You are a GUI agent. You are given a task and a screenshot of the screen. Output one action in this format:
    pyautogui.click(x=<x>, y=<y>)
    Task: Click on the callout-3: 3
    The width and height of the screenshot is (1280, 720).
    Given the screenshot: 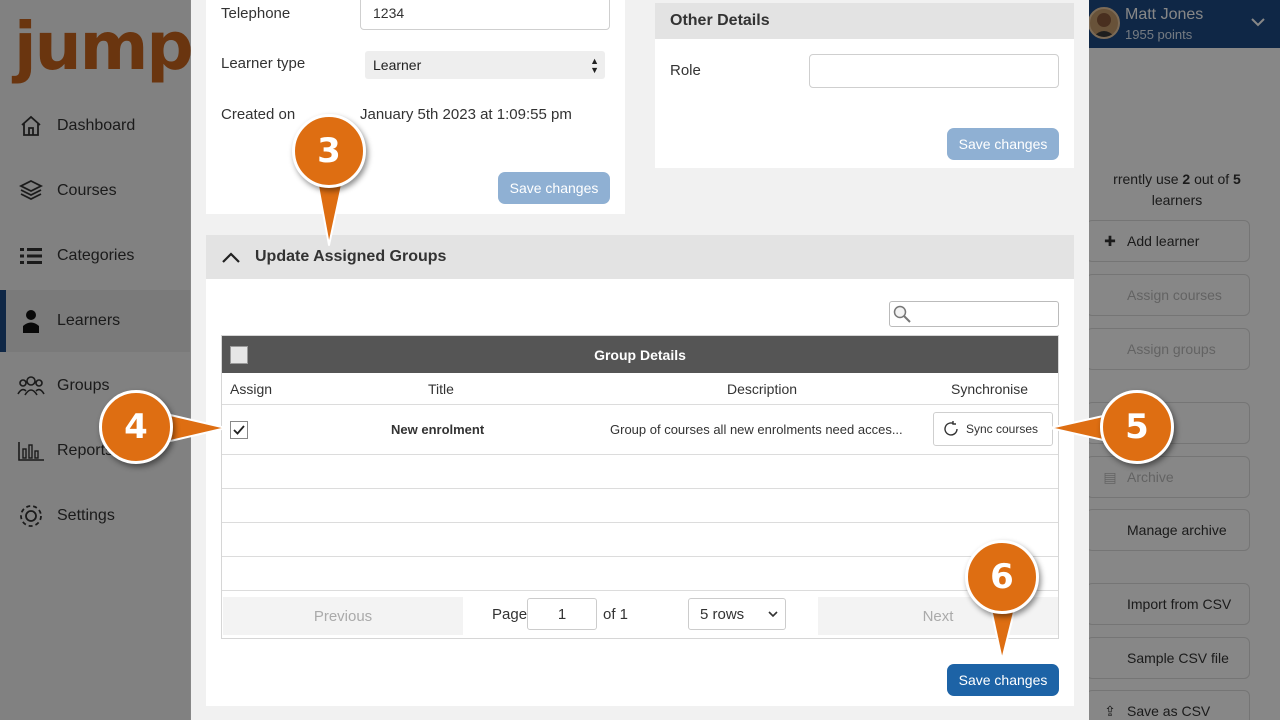 What is the action you would take?
    pyautogui.click(x=329, y=151)
    